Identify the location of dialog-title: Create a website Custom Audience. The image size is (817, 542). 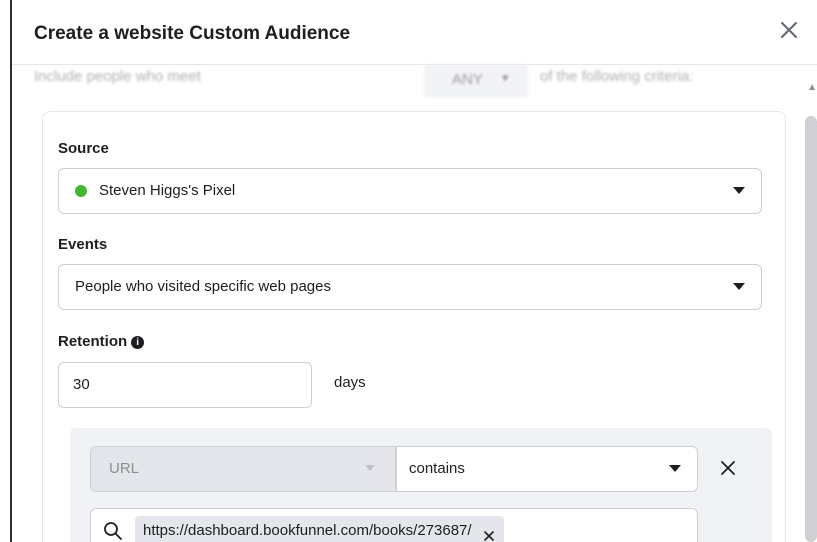
(192, 33).